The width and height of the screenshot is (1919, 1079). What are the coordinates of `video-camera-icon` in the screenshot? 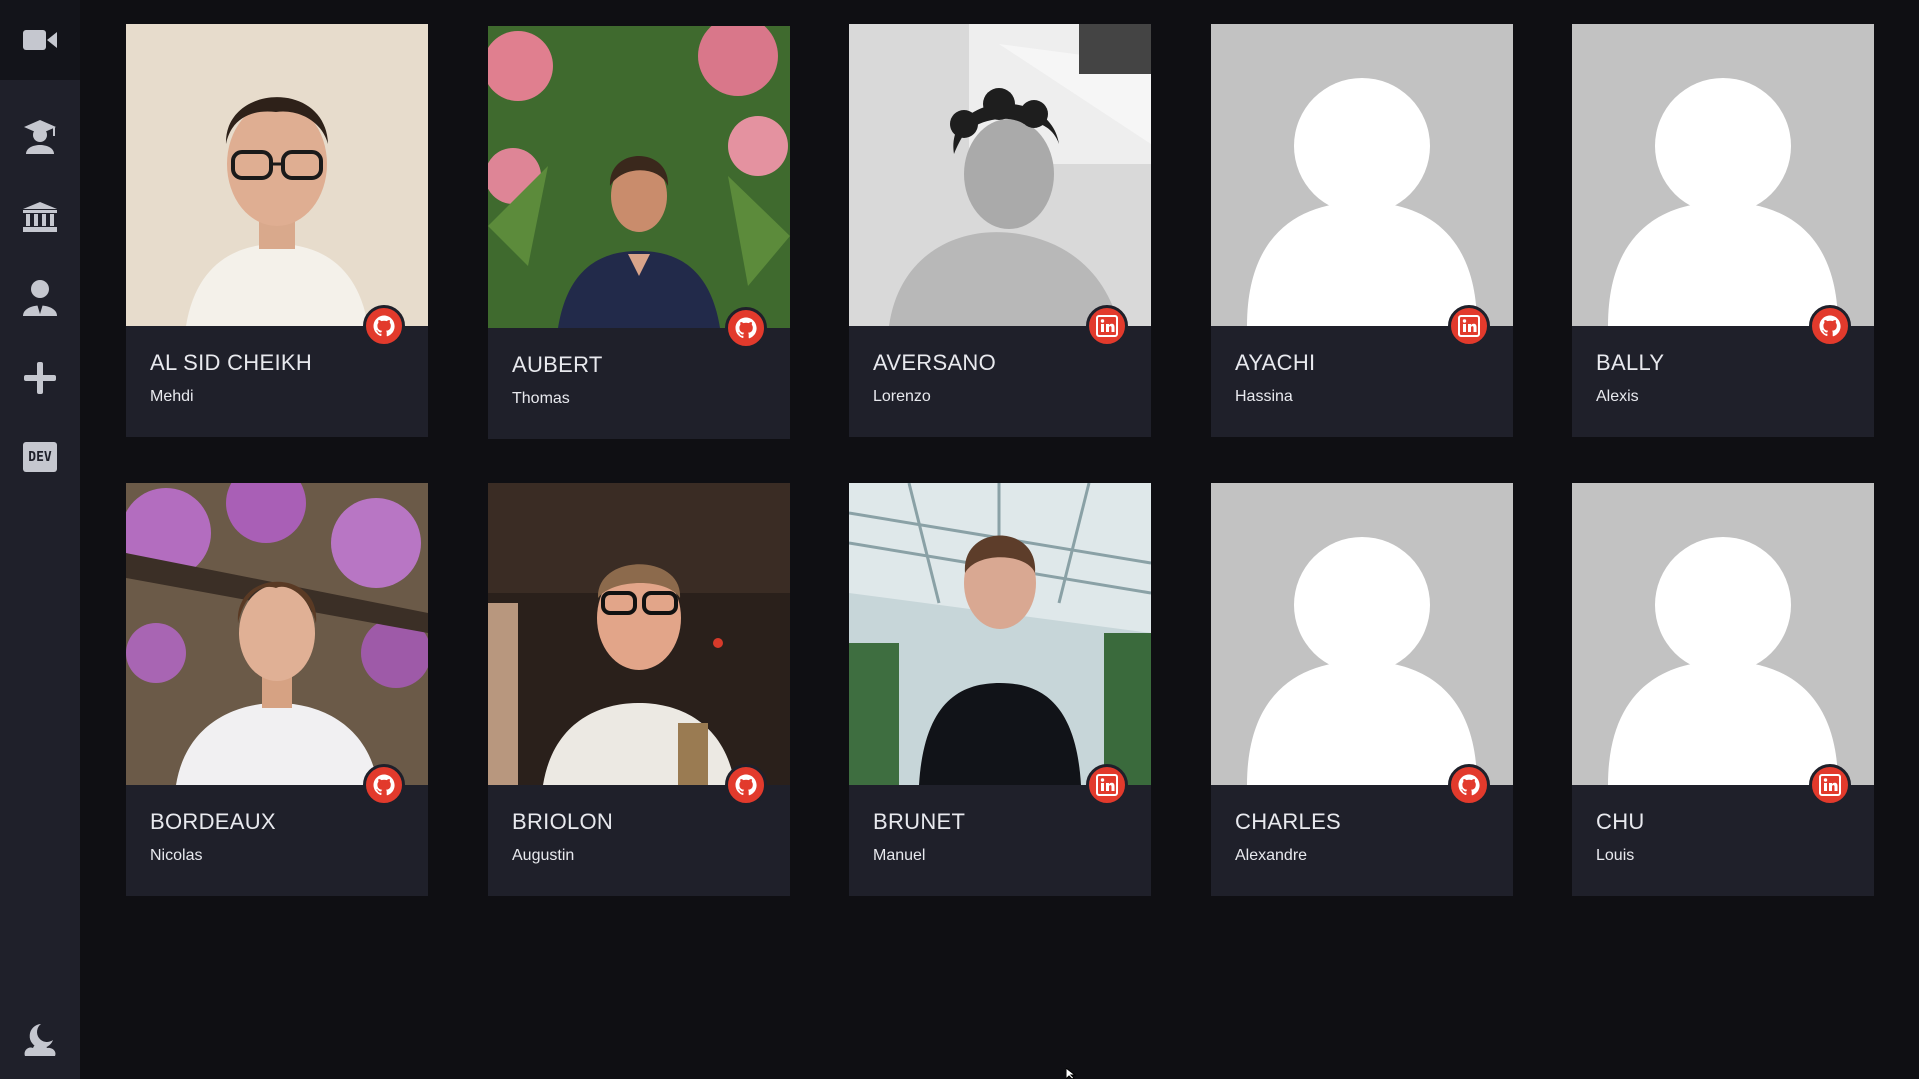 It's located at (40, 40).